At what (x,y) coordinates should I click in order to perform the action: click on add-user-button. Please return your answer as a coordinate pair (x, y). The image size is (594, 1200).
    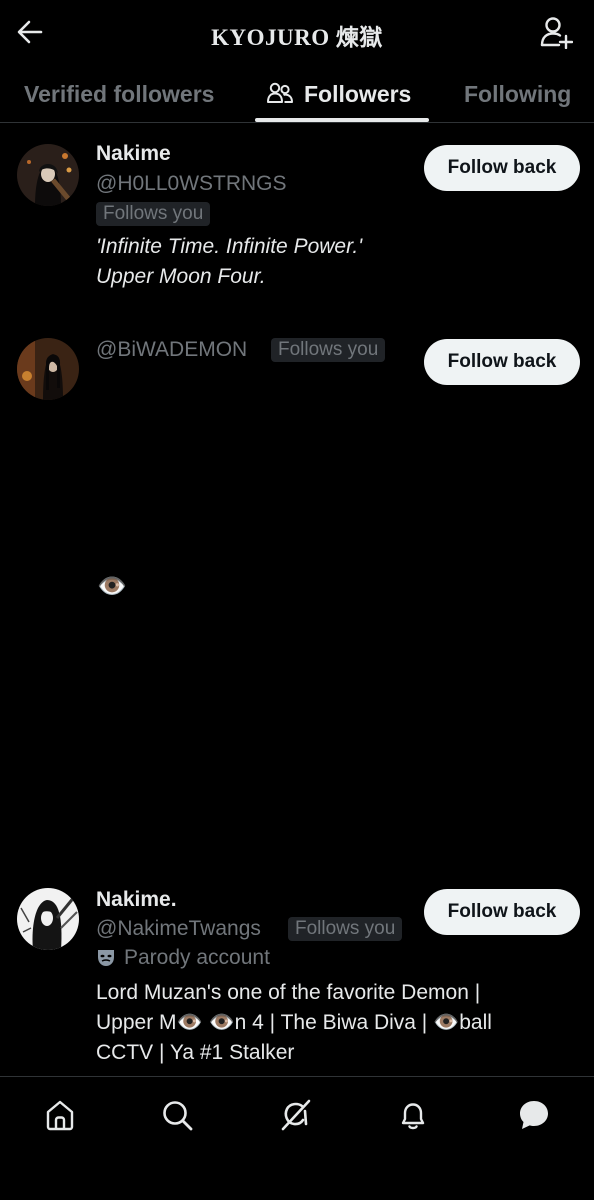
    Looking at the image, I should click on (556, 32).